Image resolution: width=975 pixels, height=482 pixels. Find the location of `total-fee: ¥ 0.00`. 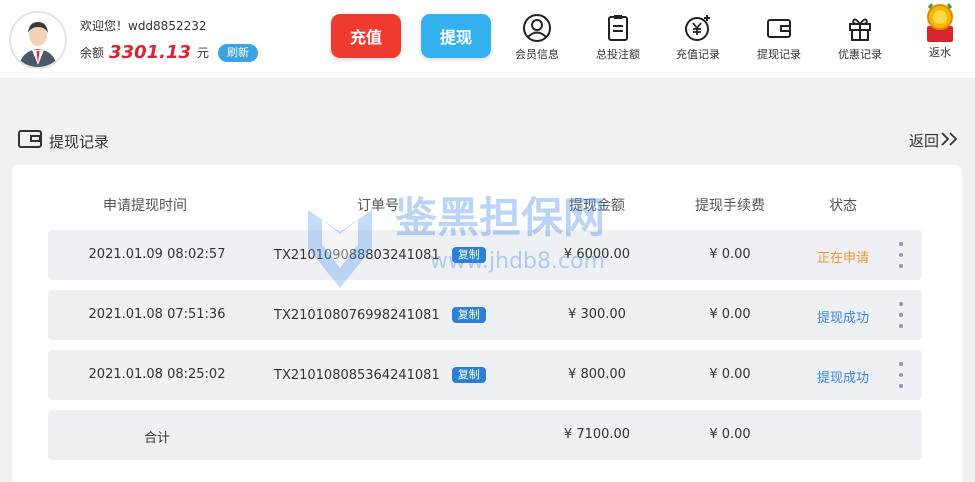

total-fee: ¥ 0.00 is located at coordinates (730, 434).